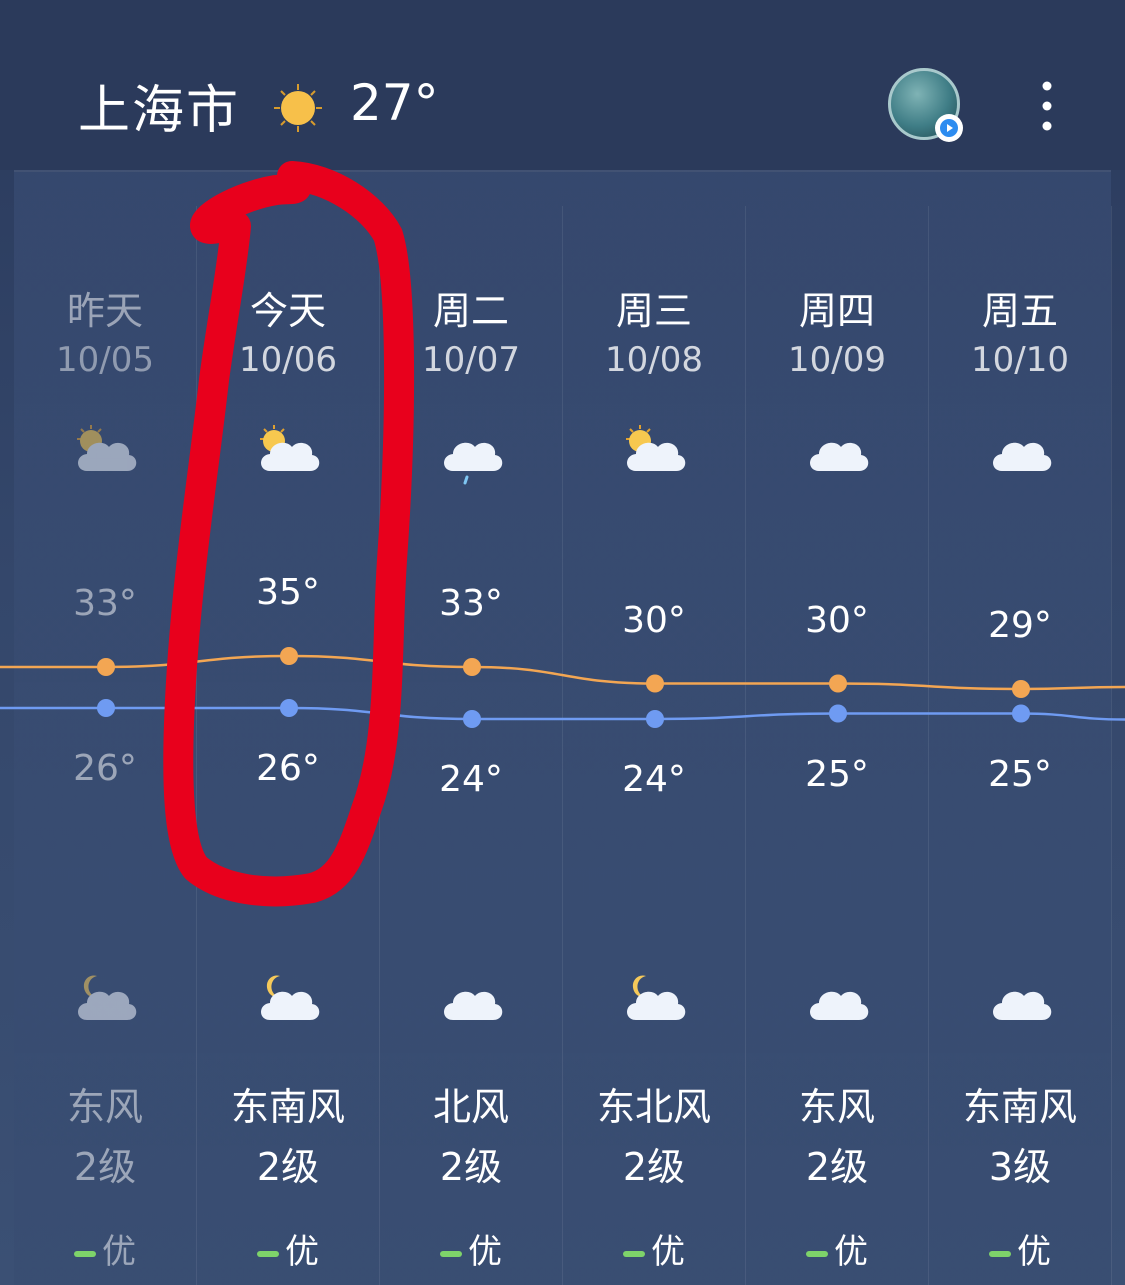  I want to click on date-label: 10/06, so click(288, 360).